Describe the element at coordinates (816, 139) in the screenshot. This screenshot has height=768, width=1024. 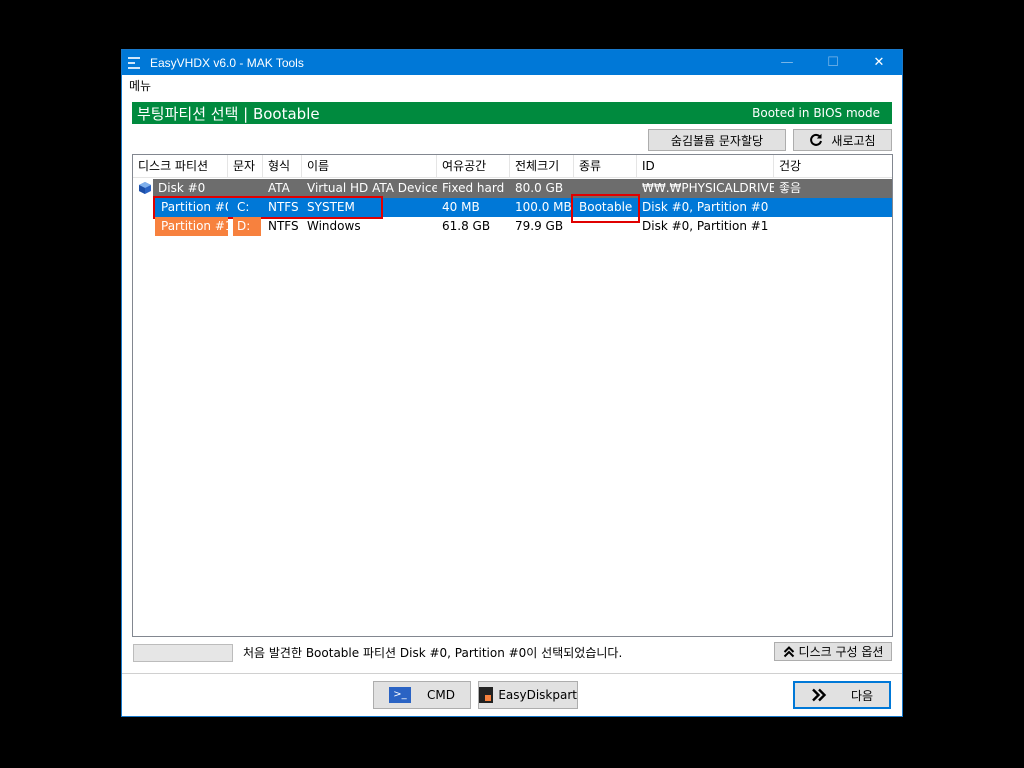
I see `refresh-icon` at that location.